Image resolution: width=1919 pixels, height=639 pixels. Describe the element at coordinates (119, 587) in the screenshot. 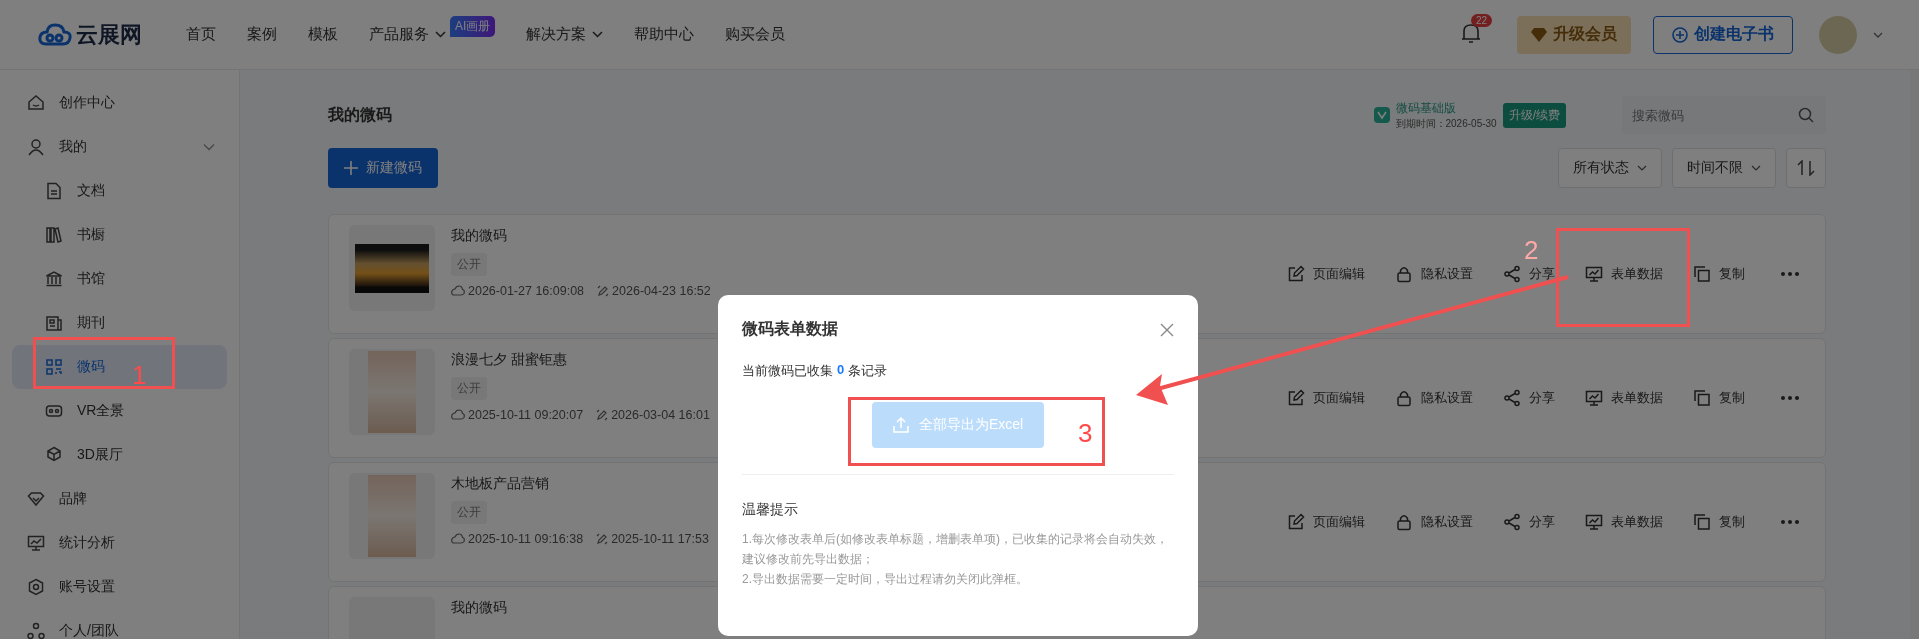

I see `sidebar-item: 账号设置` at that location.